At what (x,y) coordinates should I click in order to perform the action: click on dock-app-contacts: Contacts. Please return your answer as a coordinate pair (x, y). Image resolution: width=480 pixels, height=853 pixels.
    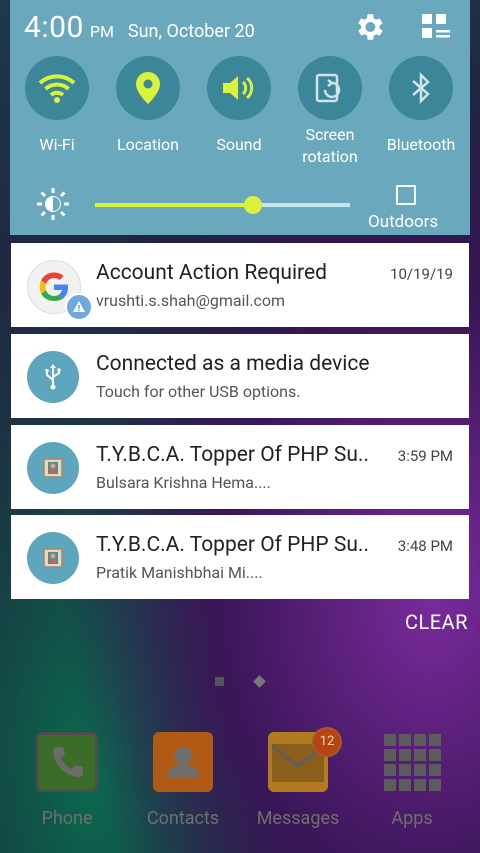
    Looking at the image, I should click on (183, 780).